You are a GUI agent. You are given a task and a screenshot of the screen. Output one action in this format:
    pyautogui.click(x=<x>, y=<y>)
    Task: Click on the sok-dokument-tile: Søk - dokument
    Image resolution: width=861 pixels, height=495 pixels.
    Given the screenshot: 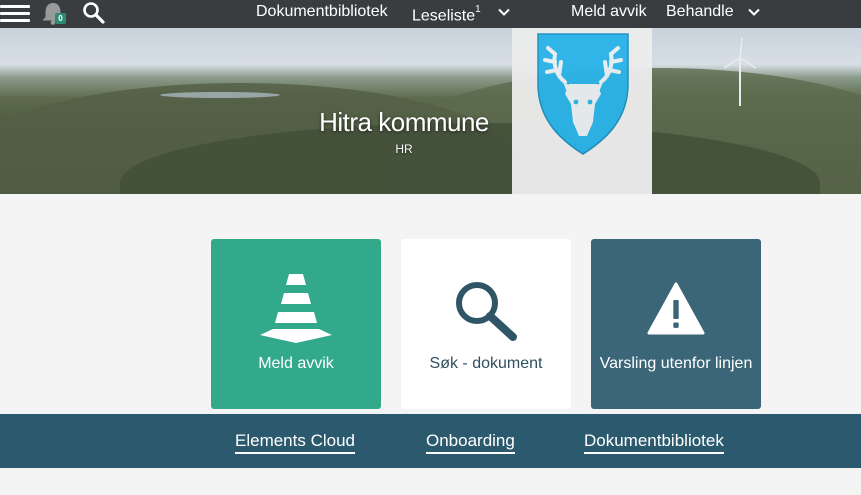 What is the action you would take?
    pyautogui.click(x=486, y=324)
    